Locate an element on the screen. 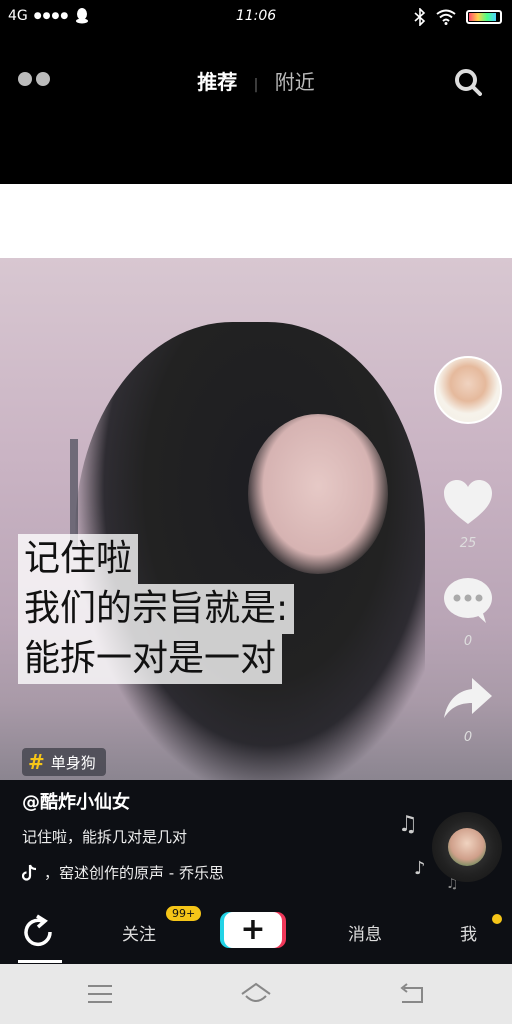 Image resolution: width=512 pixels, height=1024 pixels. home-icon is located at coordinates (256, 994).